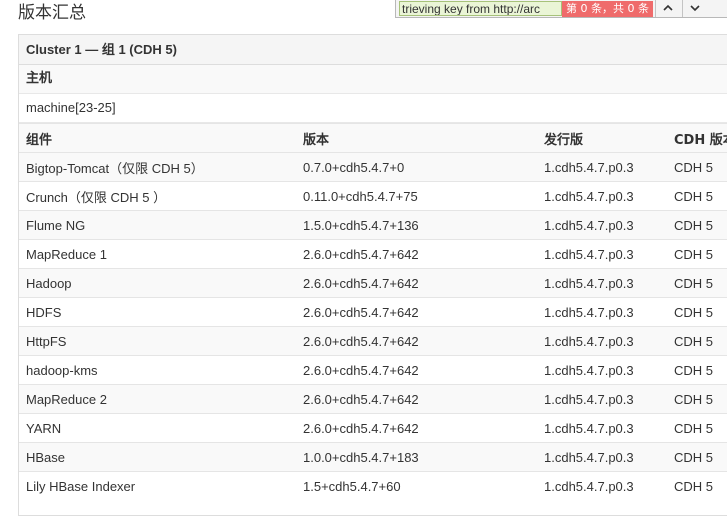 This screenshot has width=727, height=516. I want to click on cell-component: MapReduce 1, so click(157, 254).